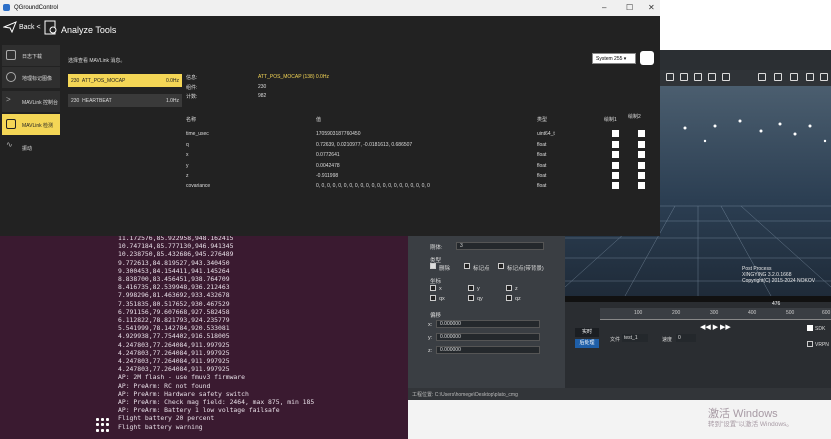 The width and height of the screenshot is (831, 439). I want to click on field-value: 0.0042478, so click(328, 166).